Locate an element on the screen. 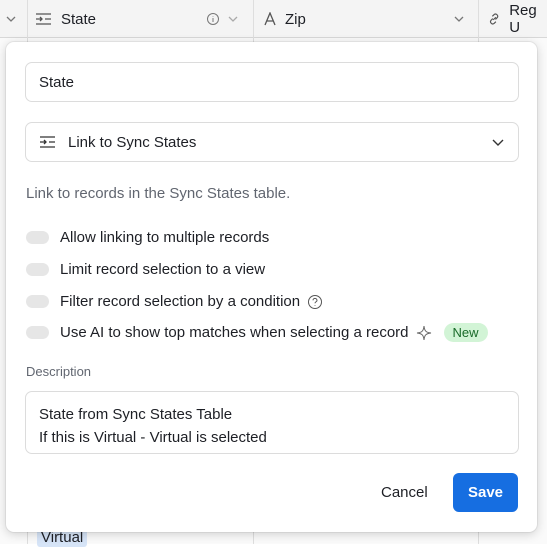 The image size is (547, 547). option-limit-view: Limit record selection to a view is located at coordinates (145, 269).